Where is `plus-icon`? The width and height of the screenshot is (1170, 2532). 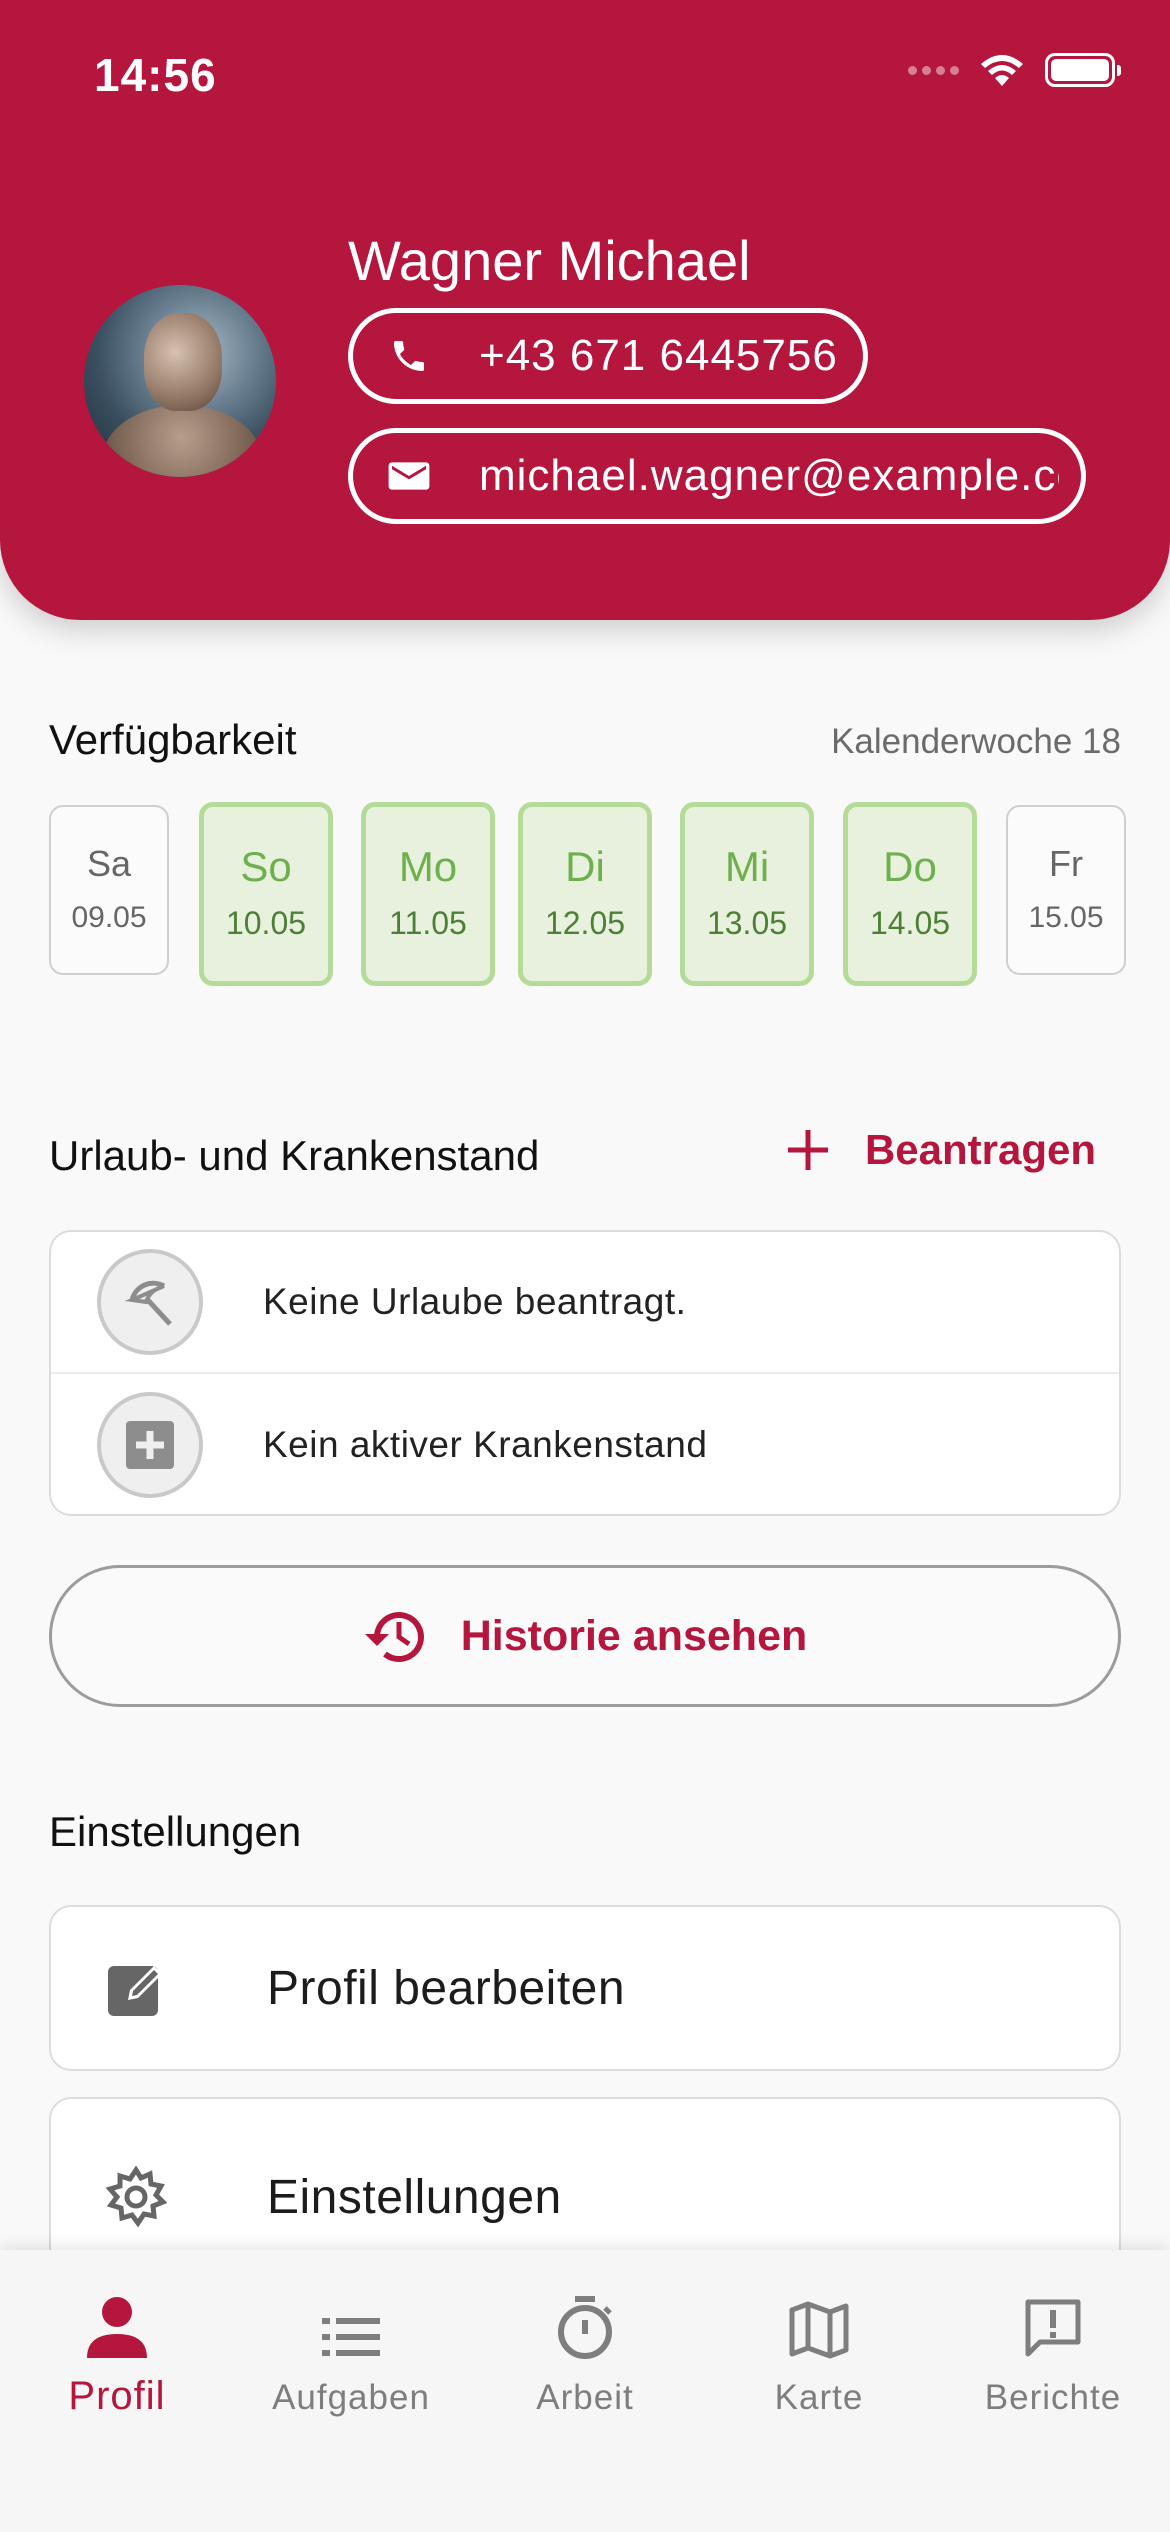 plus-icon is located at coordinates (807, 1150).